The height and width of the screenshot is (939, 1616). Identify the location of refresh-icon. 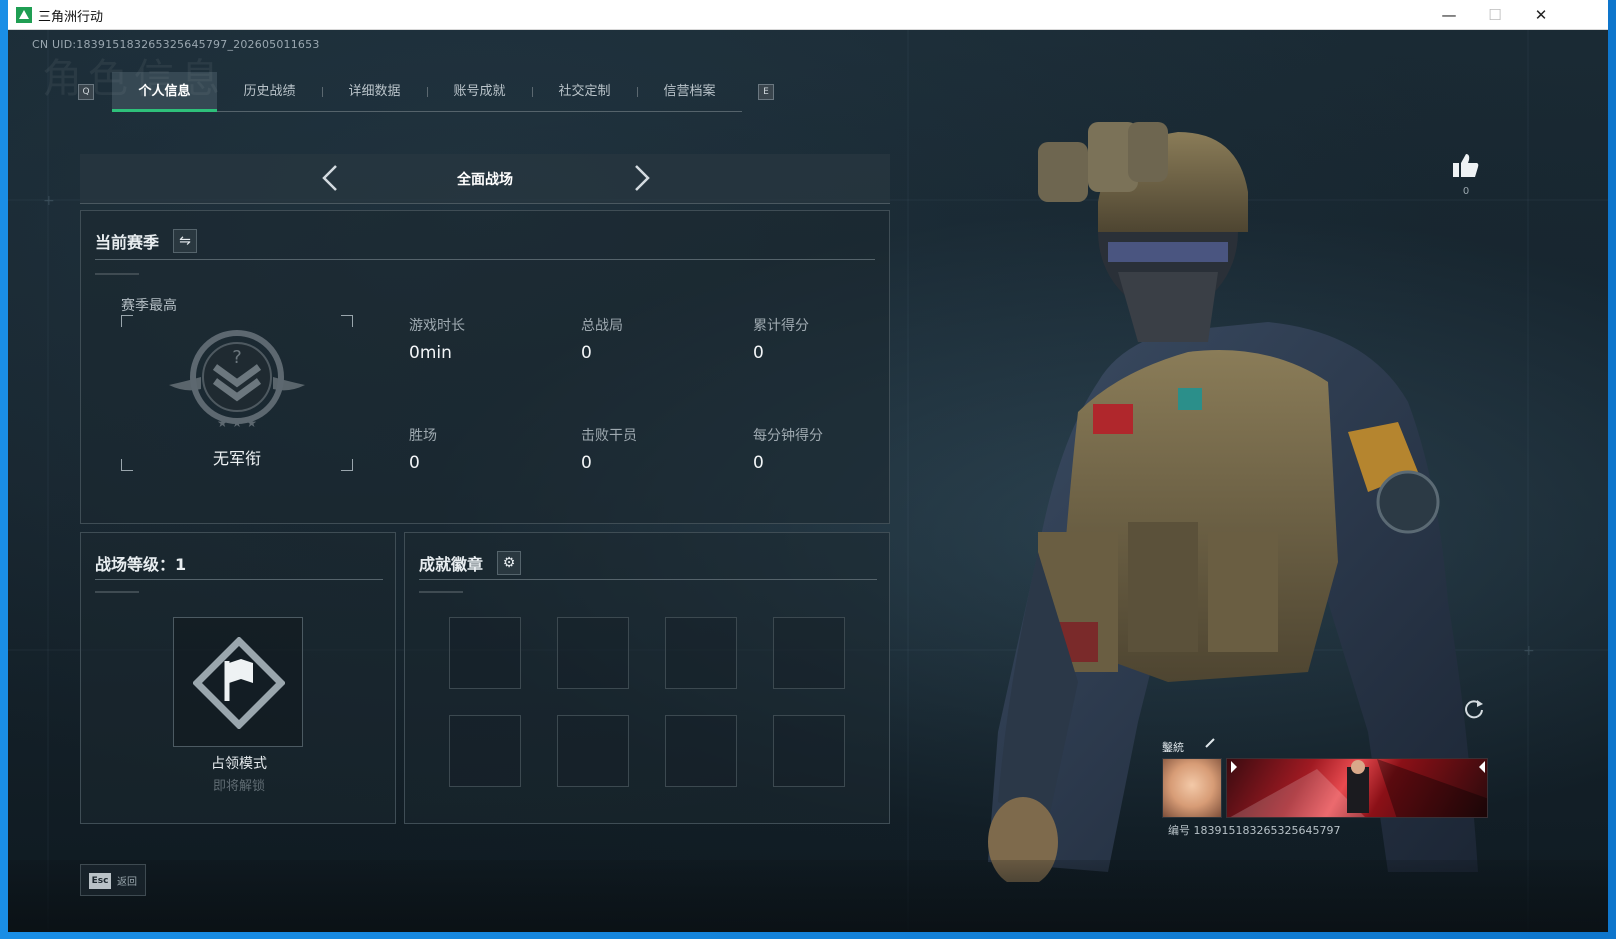
(1474, 709).